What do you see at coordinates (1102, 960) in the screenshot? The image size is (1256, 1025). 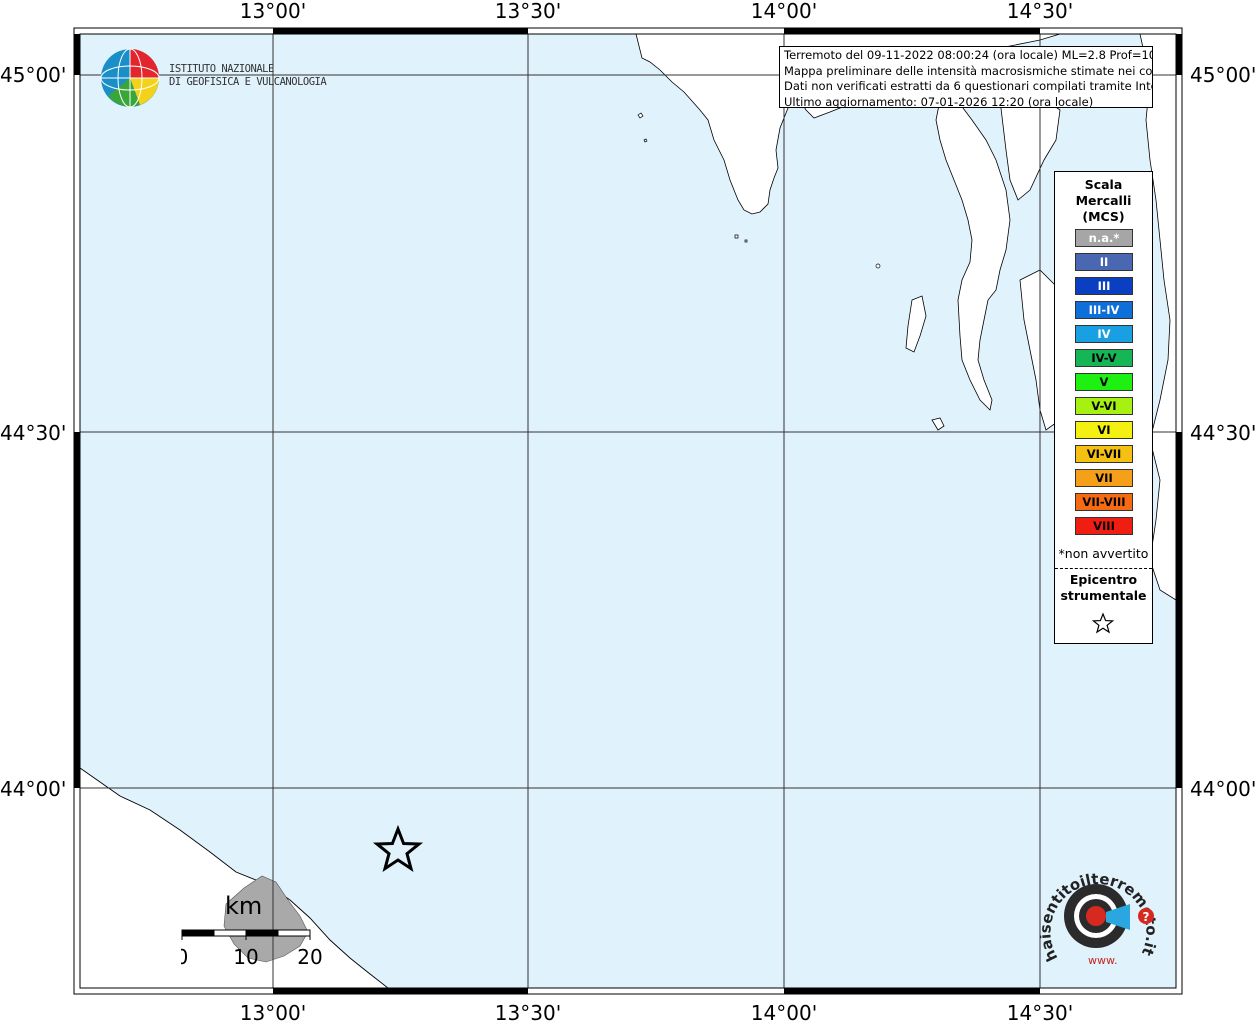 I see `badge-prefix: www.` at bounding box center [1102, 960].